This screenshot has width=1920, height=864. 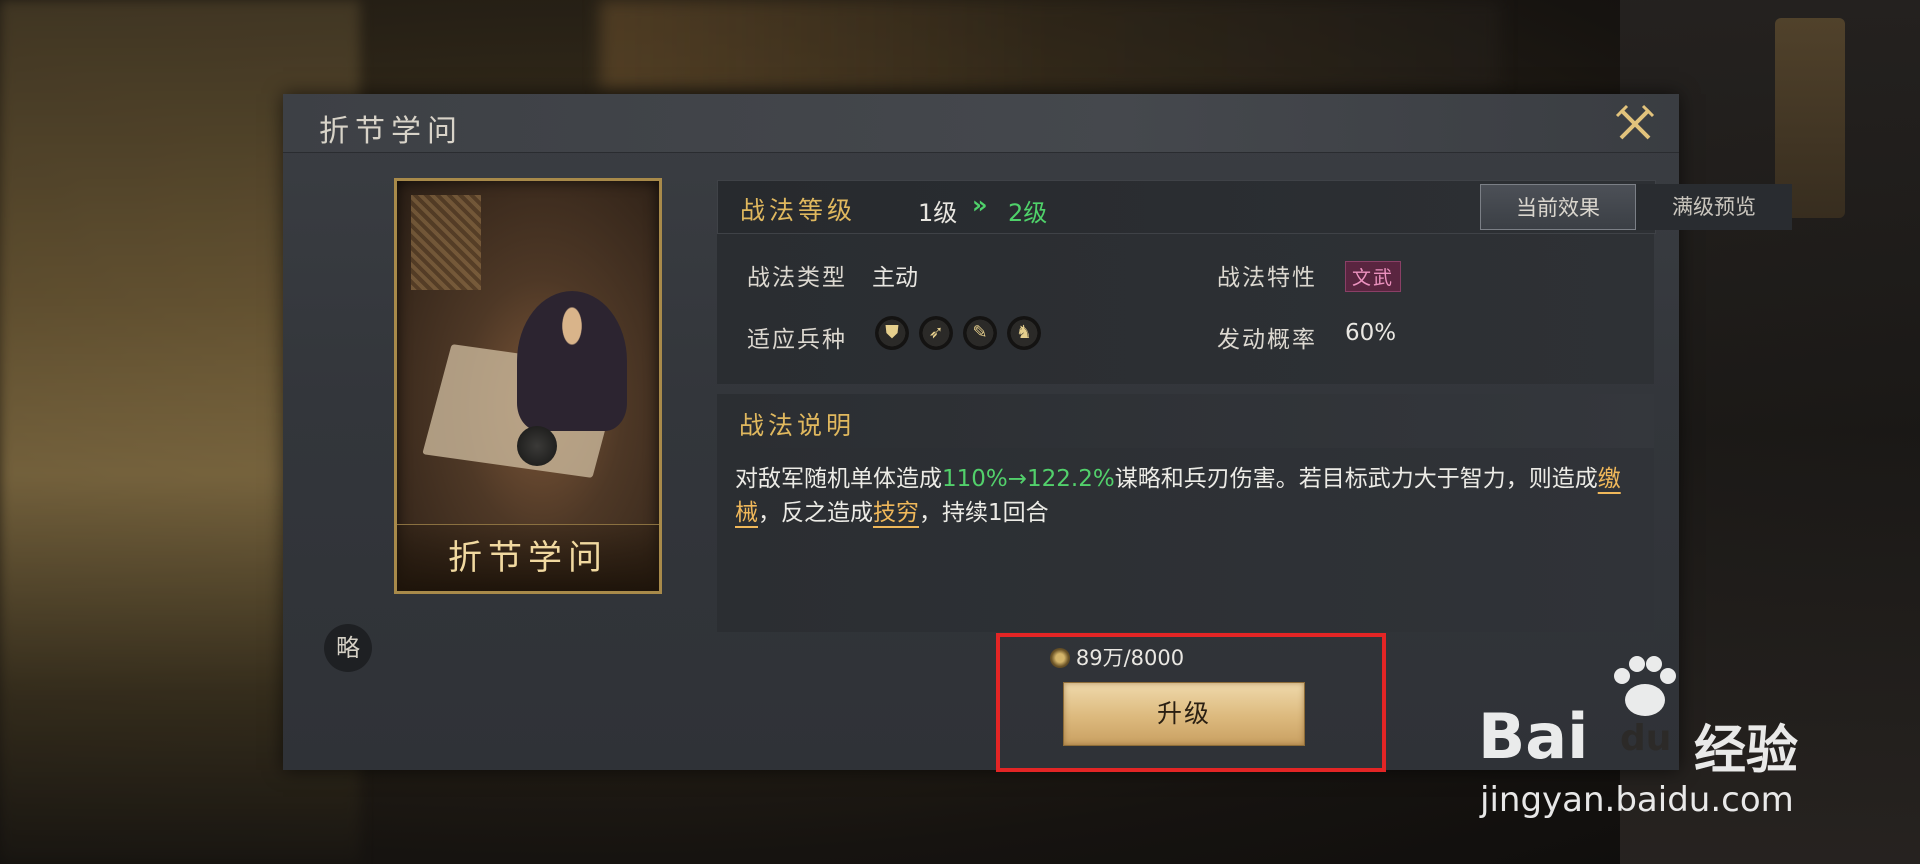 What do you see at coordinates (1028, 213) in the screenshot?
I see `level-next: 2级` at bounding box center [1028, 213].